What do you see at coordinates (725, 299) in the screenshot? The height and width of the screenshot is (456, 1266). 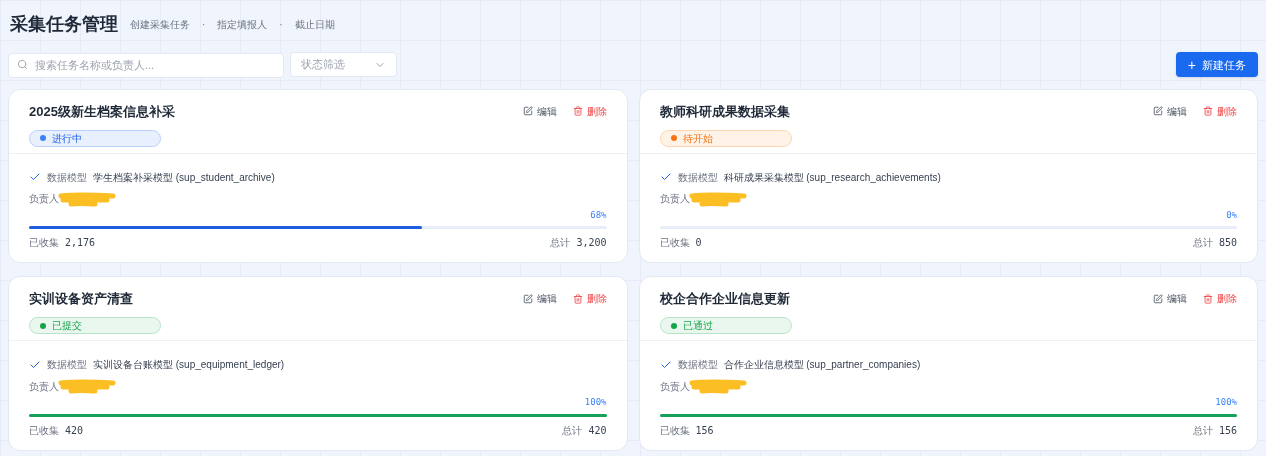 I see `task-title: 校企合作企业信息更新` at bounding box center [725, 299].